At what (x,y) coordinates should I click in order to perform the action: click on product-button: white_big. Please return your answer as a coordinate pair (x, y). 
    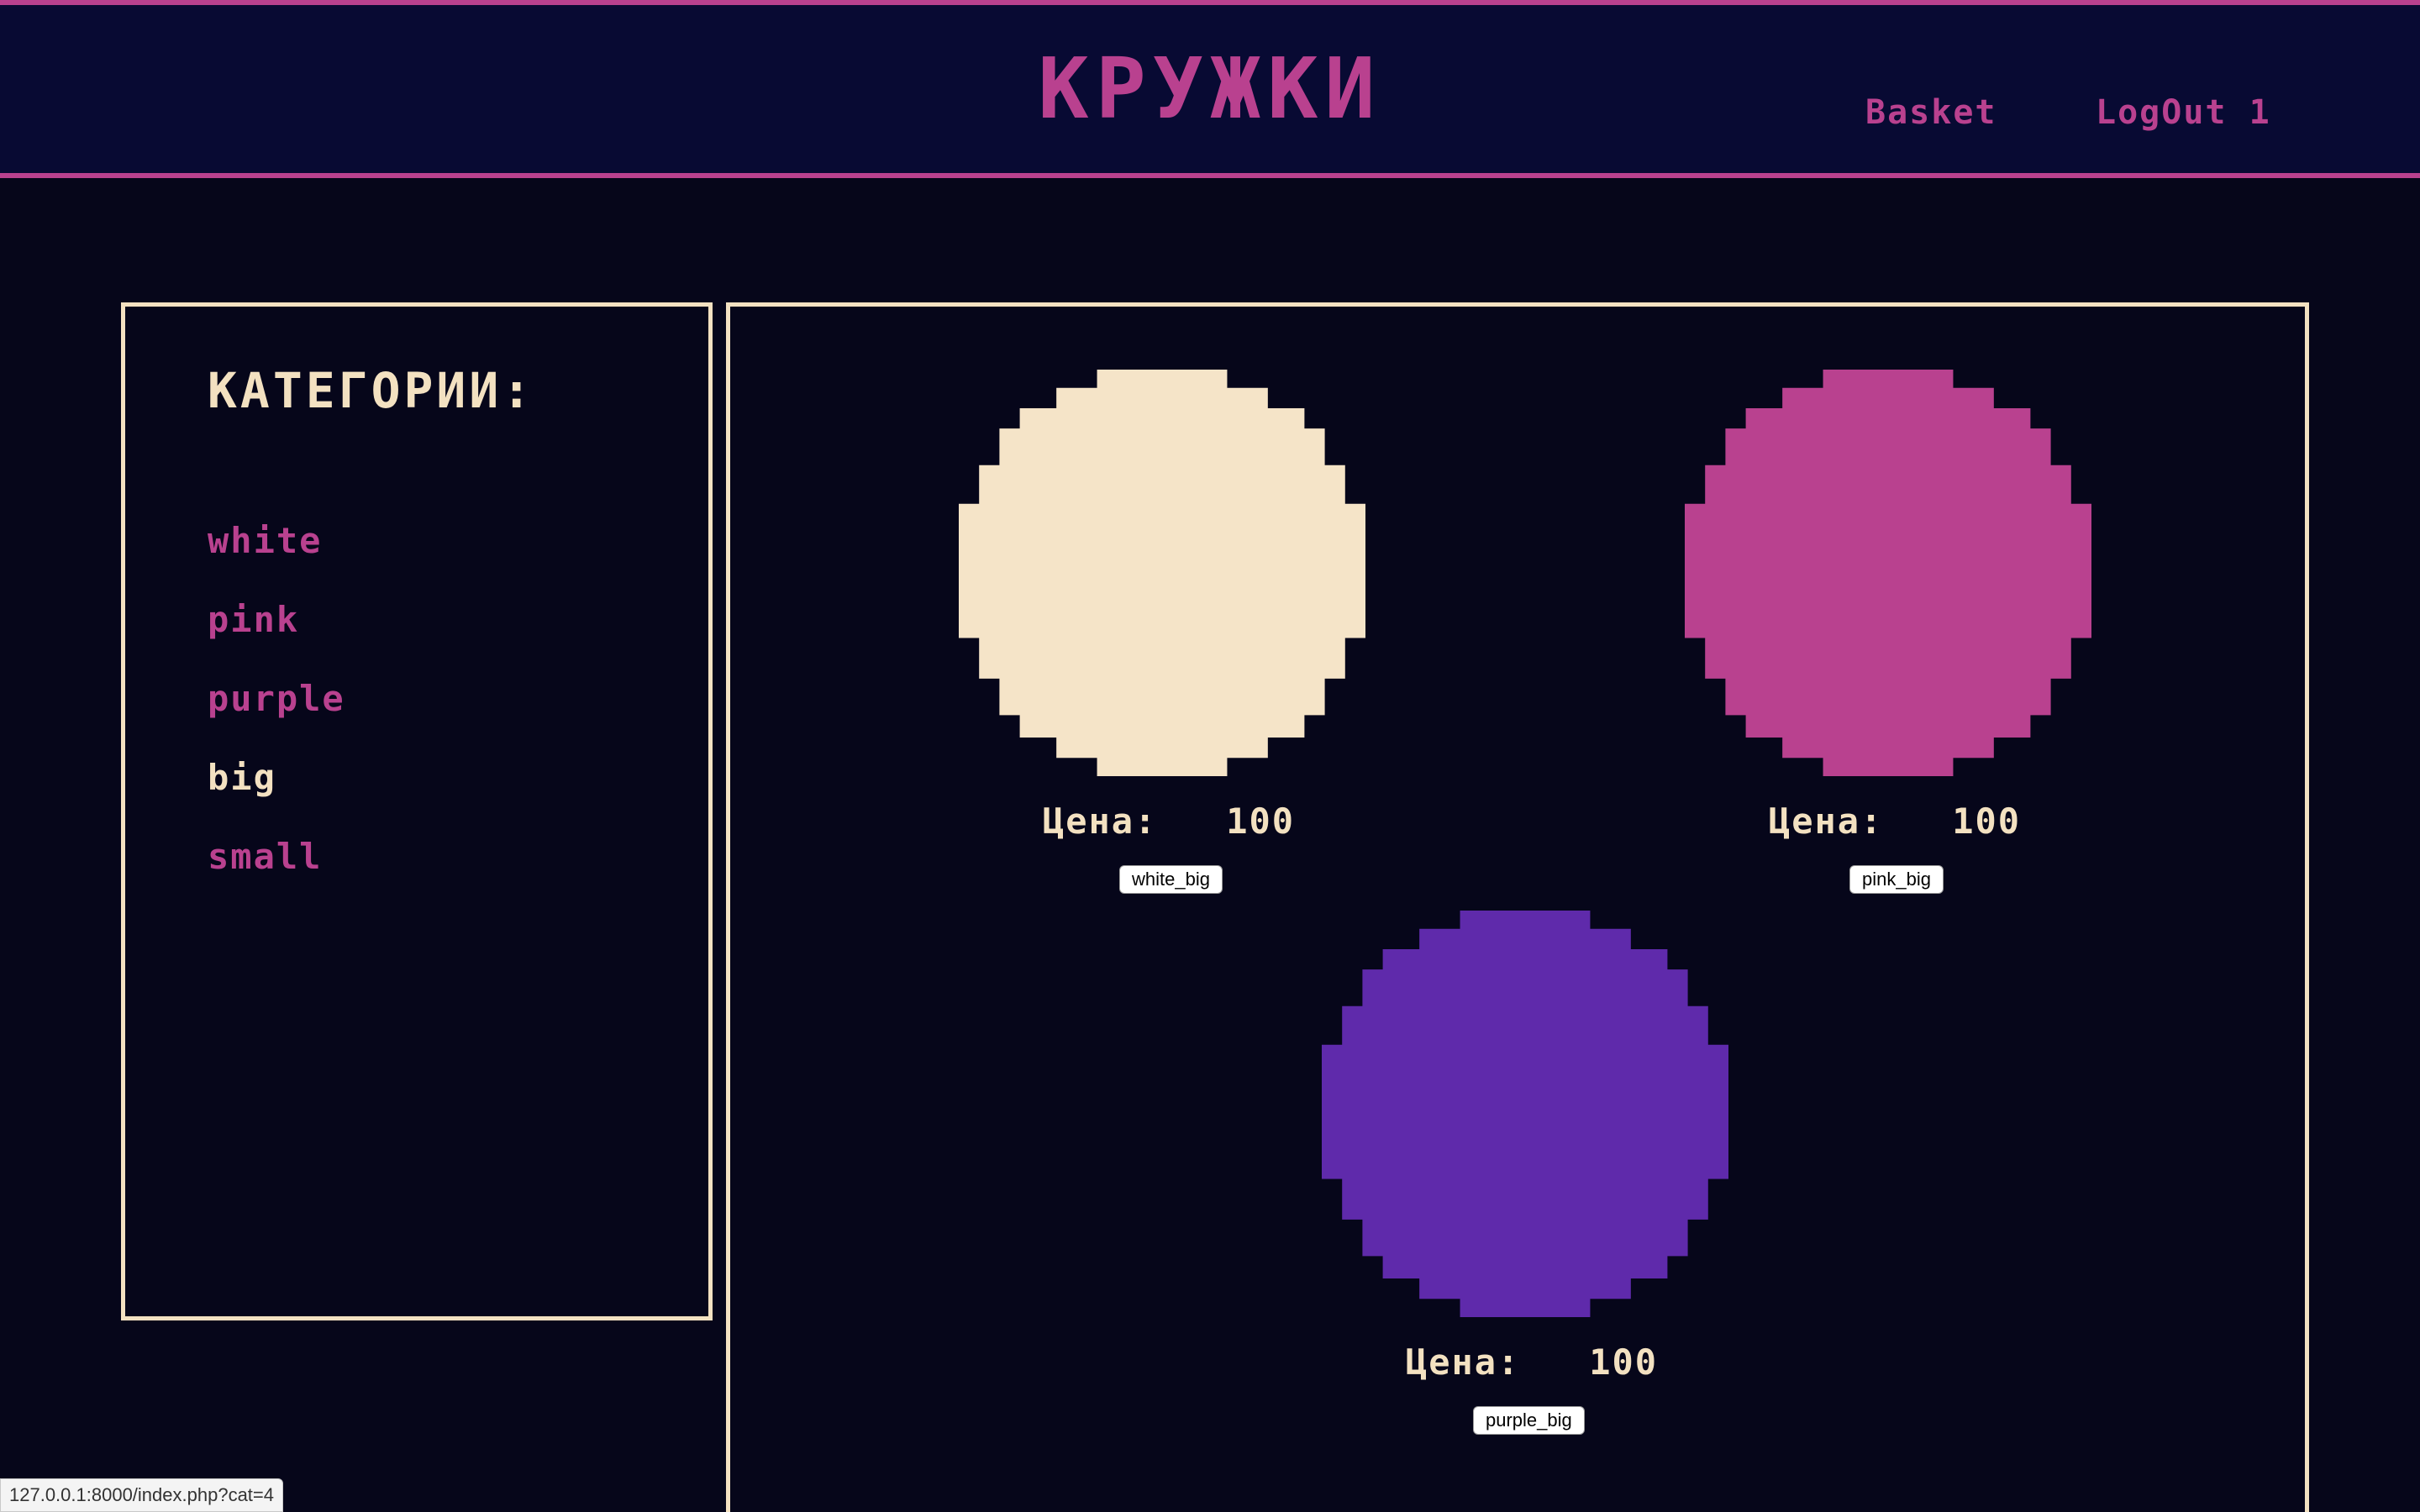
    Looking at the image, I should click on (1171, 879).